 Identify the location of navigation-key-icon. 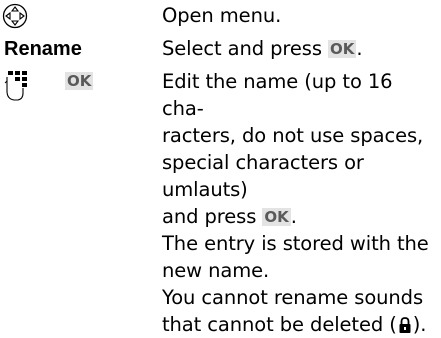
(15, 16).